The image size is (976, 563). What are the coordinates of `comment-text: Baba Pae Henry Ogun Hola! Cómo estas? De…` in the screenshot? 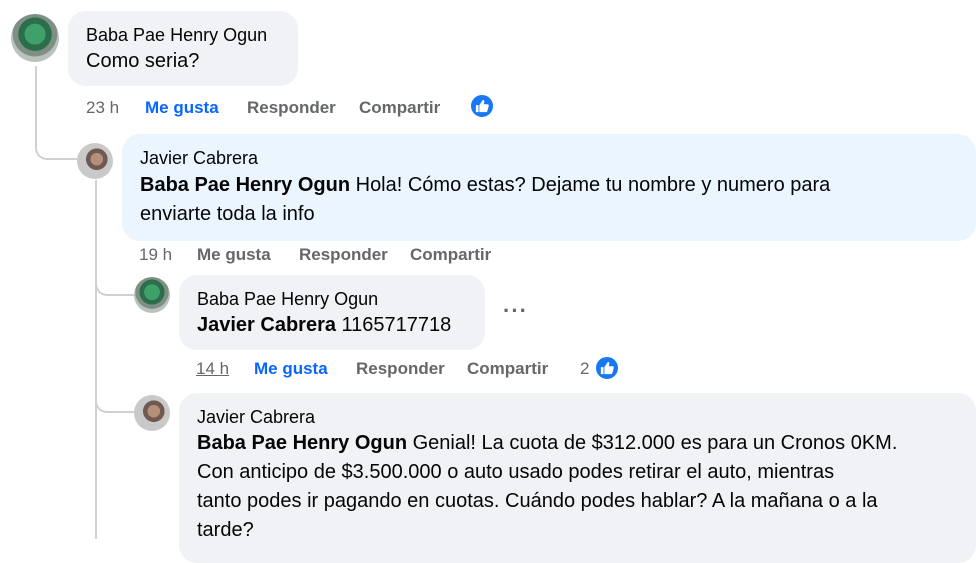 It's located at (550, 200).